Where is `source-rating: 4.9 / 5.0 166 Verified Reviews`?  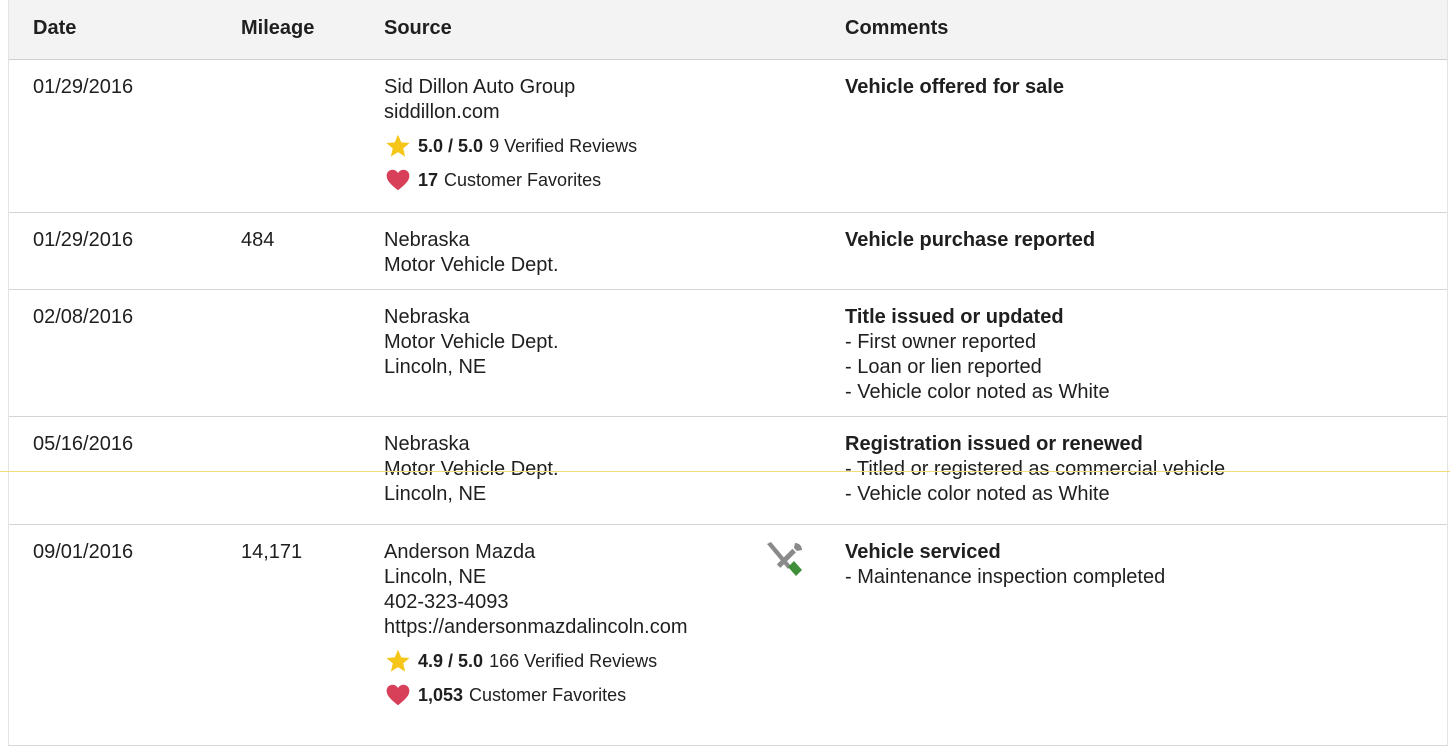 source-rating: 4.9 / 5.0 166 Verified Reviews is located at coordinates (564, 661).